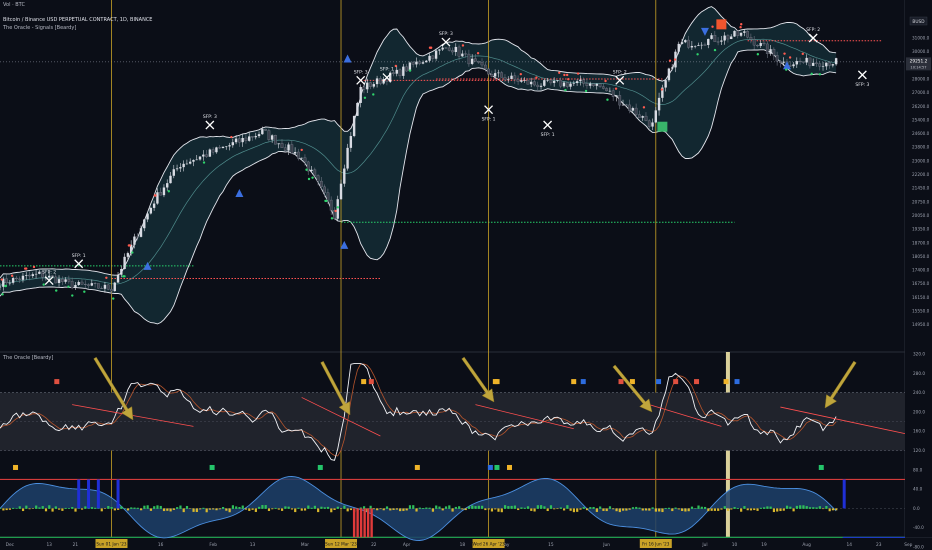 Image resolution: width=932 pixels, height=550 pixels. What do you see at coordinates (918, 67) in the screenshot?
I see `countdown: 10:14:57` at bounding box center [918, 67].